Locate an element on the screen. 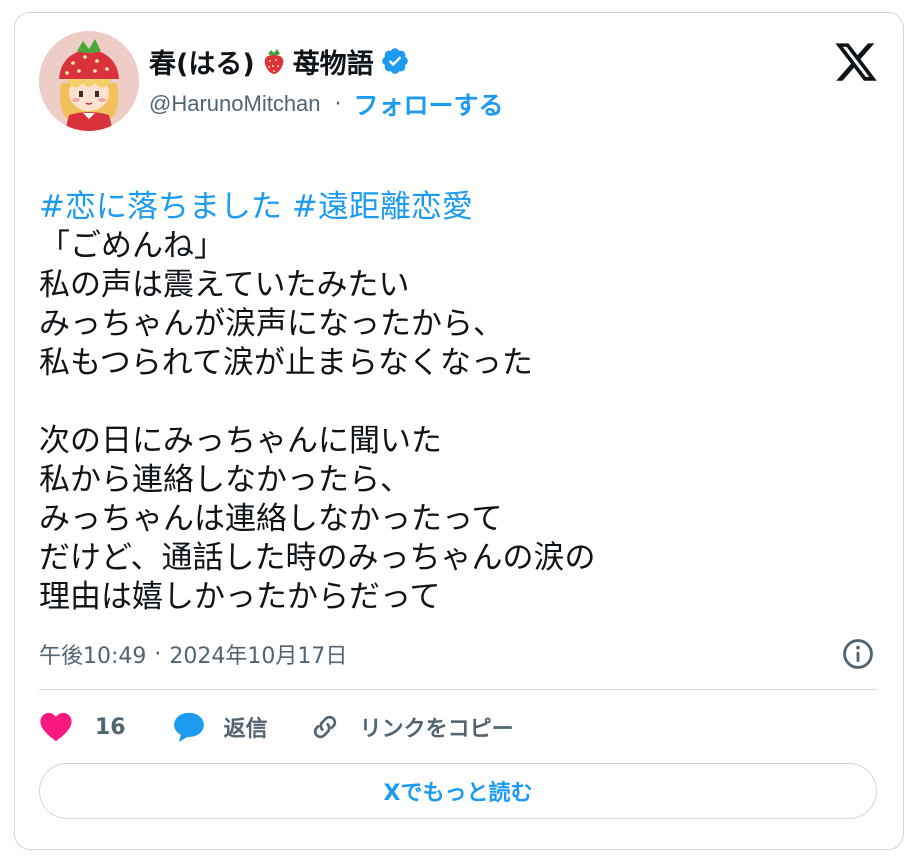 The width and height of the screenshot is (914, 858). divider is located at coordinates (458, 689).